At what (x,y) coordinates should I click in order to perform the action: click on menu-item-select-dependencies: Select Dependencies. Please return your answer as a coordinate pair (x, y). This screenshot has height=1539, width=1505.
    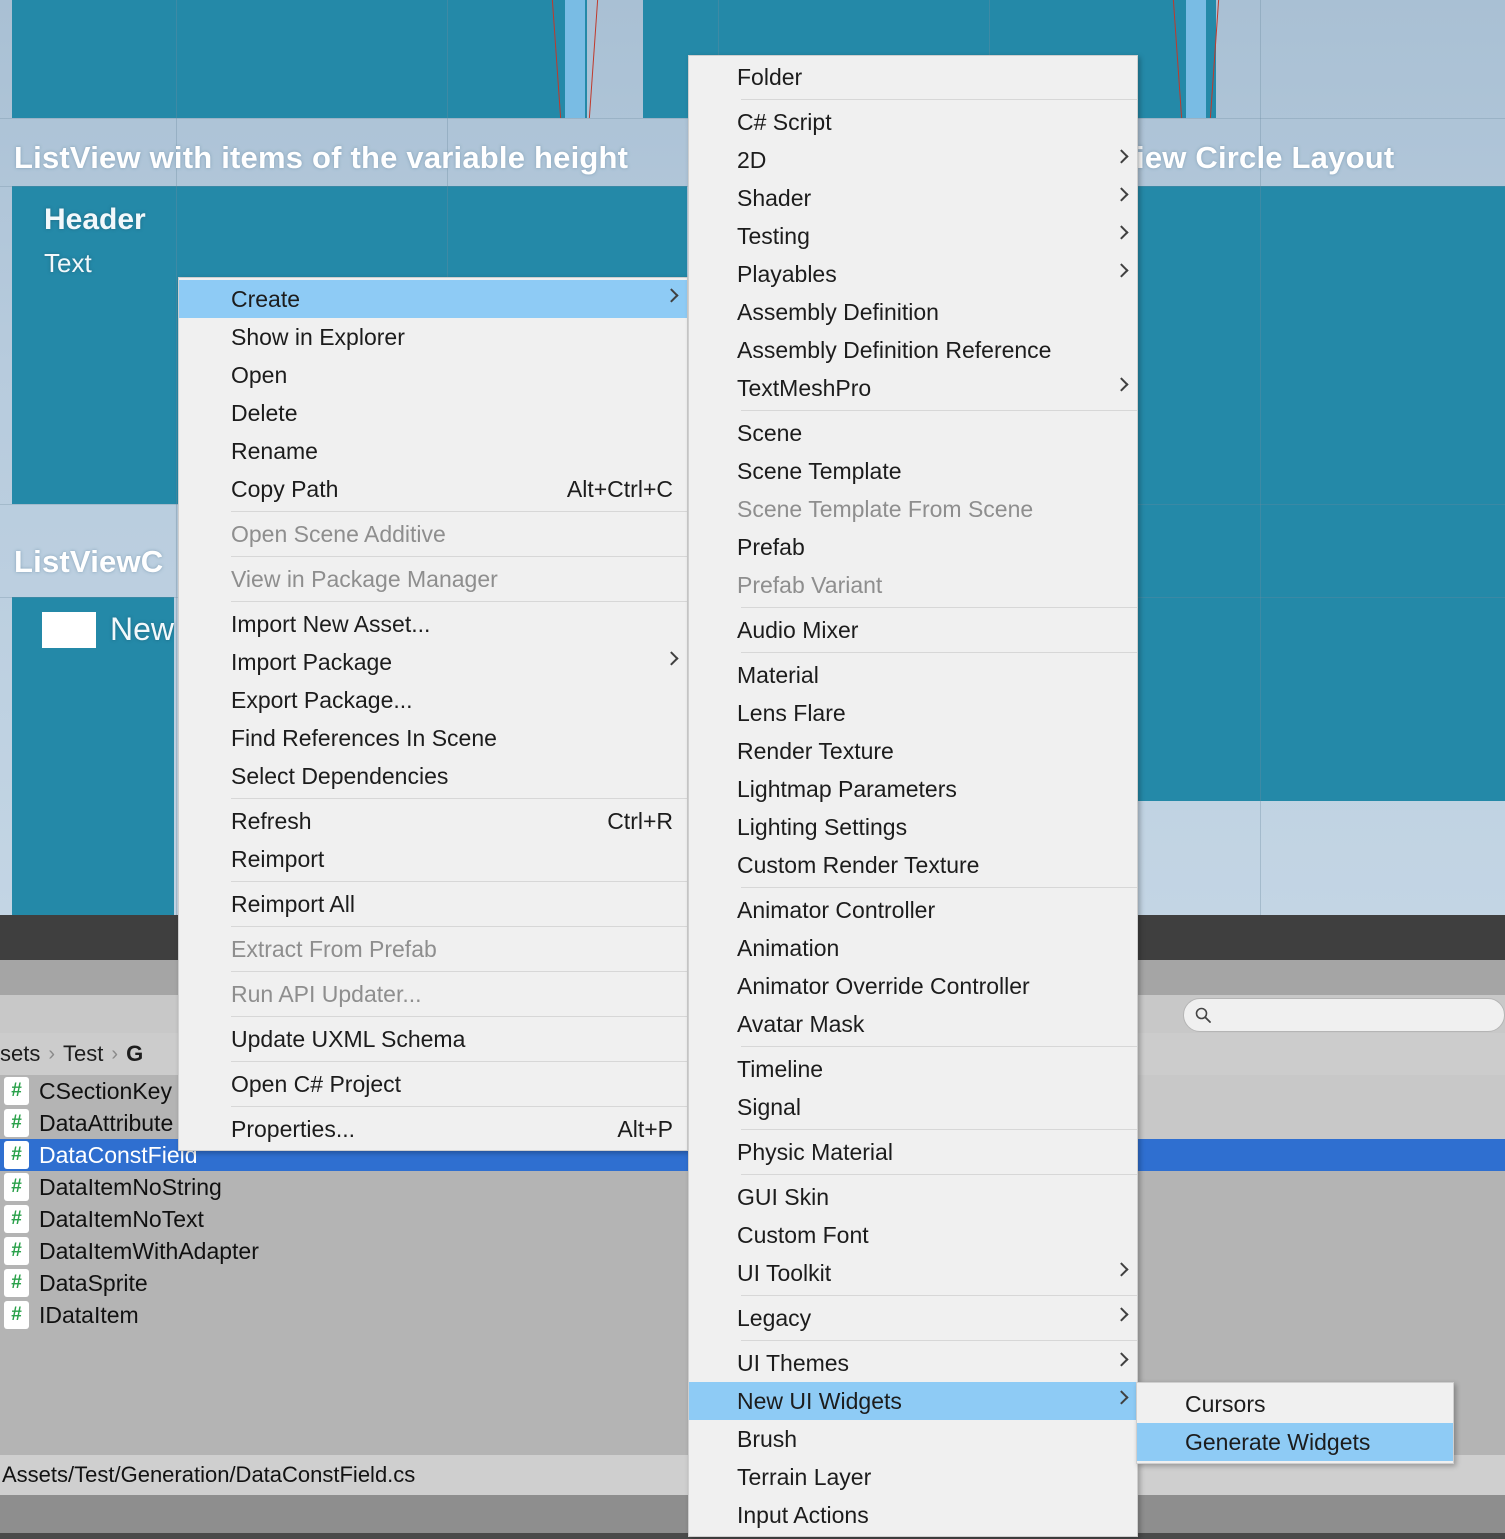
    Looking at the image, I should click on (433, 776).